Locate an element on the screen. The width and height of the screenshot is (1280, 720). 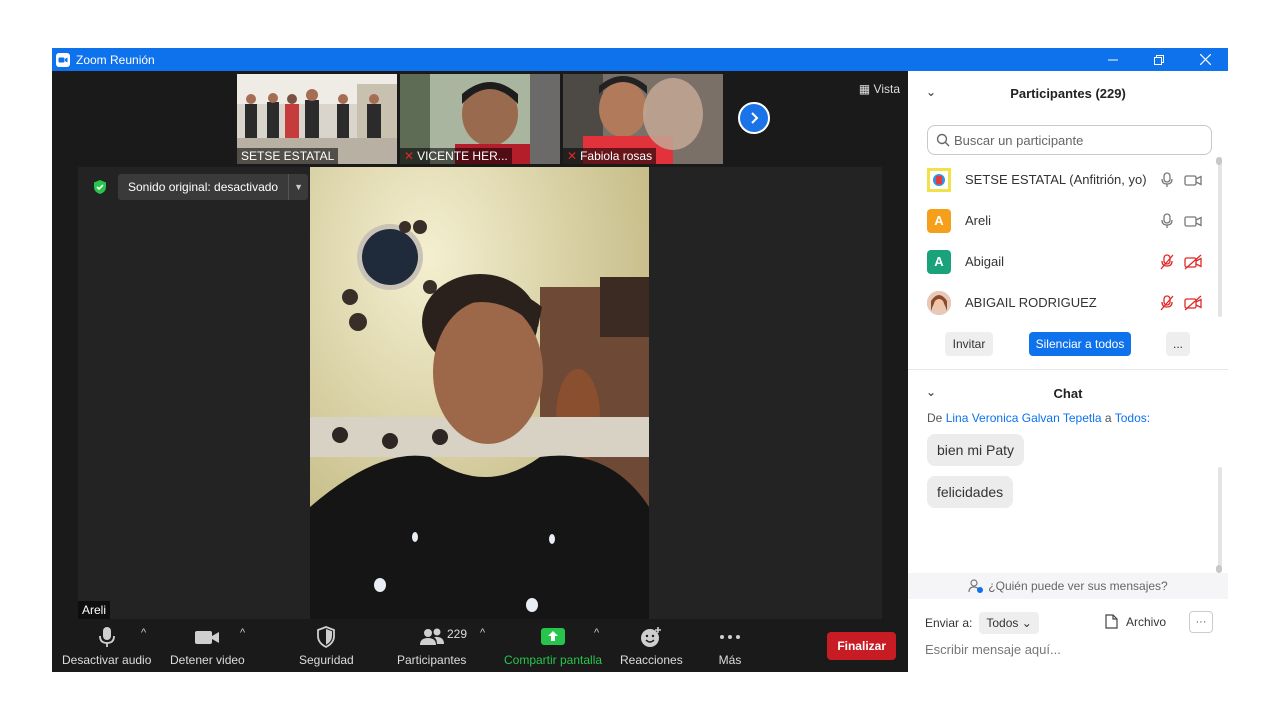
shield-icon is located at coordinates (326, 637).